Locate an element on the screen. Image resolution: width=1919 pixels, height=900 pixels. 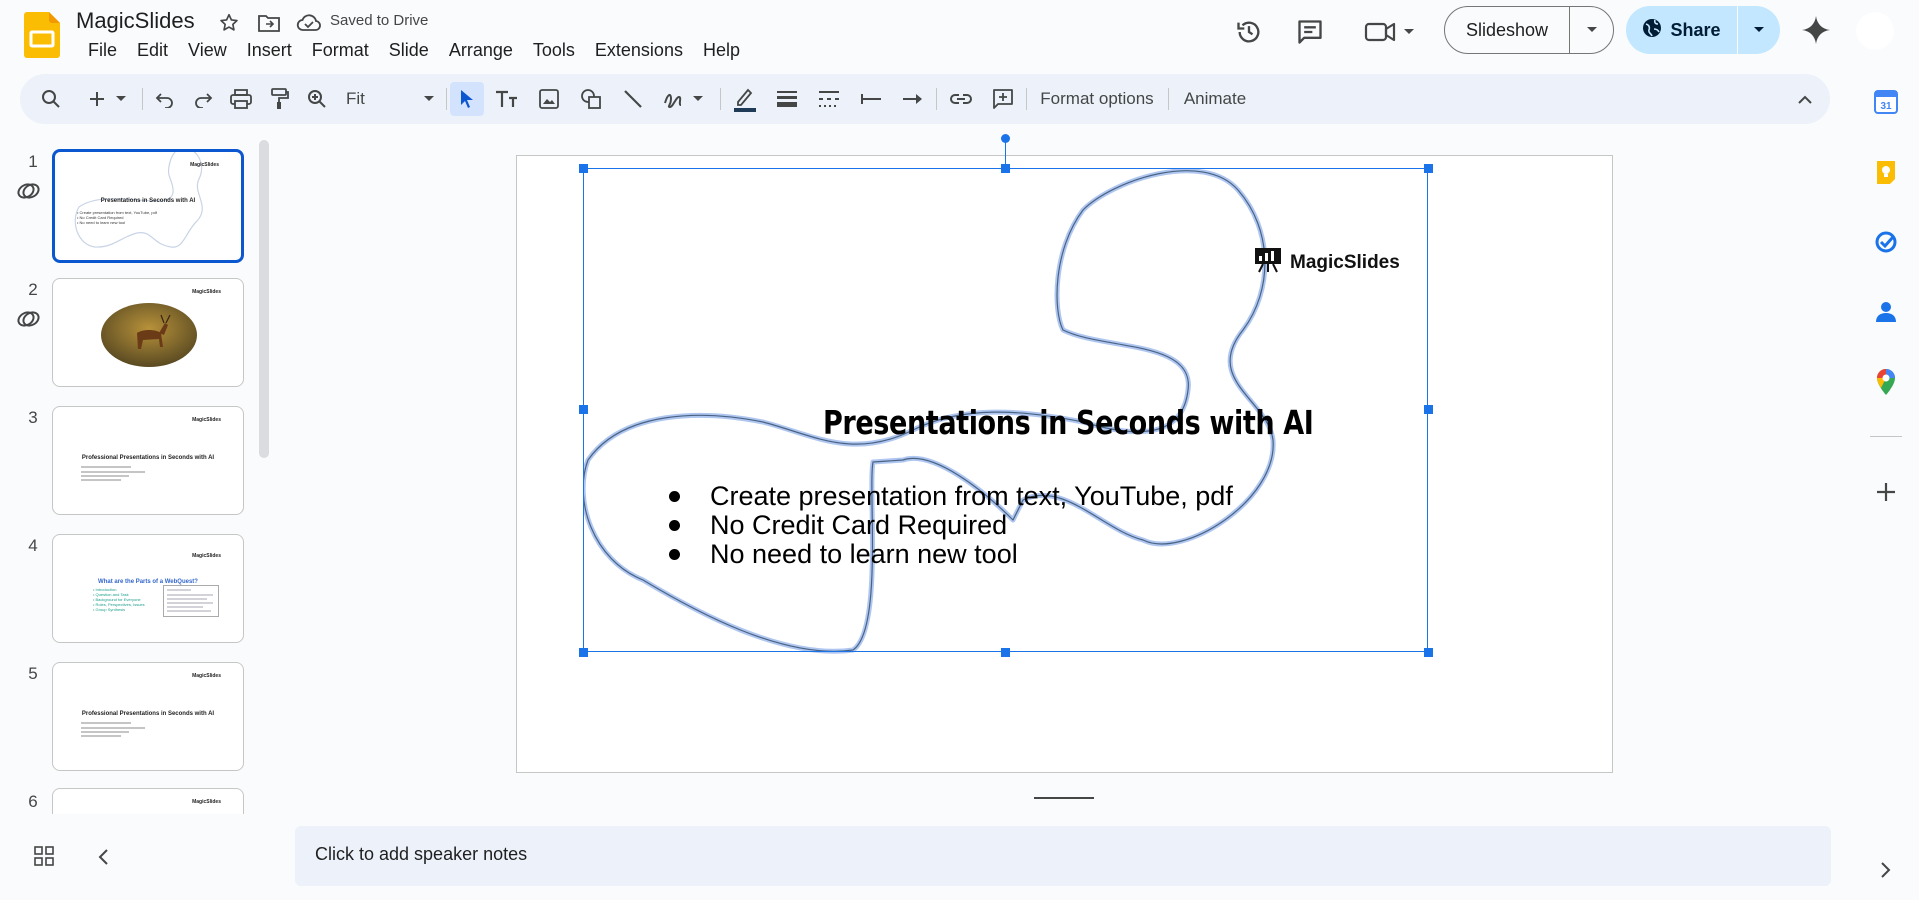
menu-file: File is located at coordinates (102, 50).